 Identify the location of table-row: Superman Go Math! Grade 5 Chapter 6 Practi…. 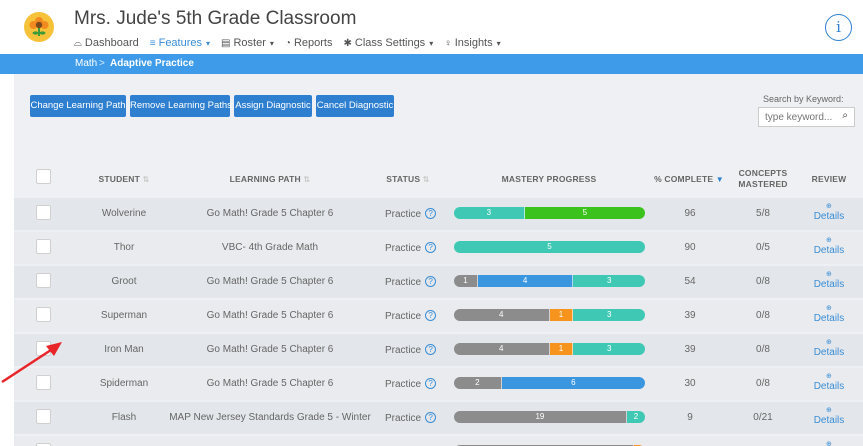
(438, 316).